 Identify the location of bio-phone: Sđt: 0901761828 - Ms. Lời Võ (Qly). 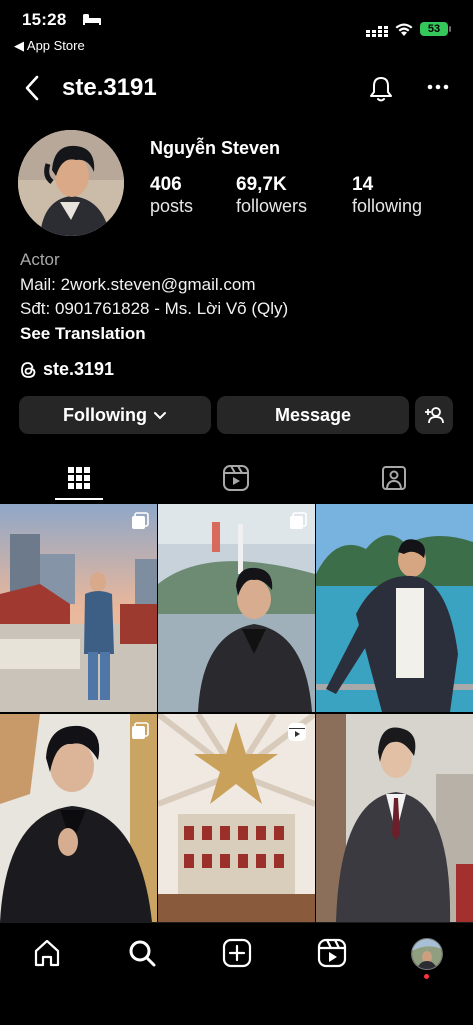
(154, 308).